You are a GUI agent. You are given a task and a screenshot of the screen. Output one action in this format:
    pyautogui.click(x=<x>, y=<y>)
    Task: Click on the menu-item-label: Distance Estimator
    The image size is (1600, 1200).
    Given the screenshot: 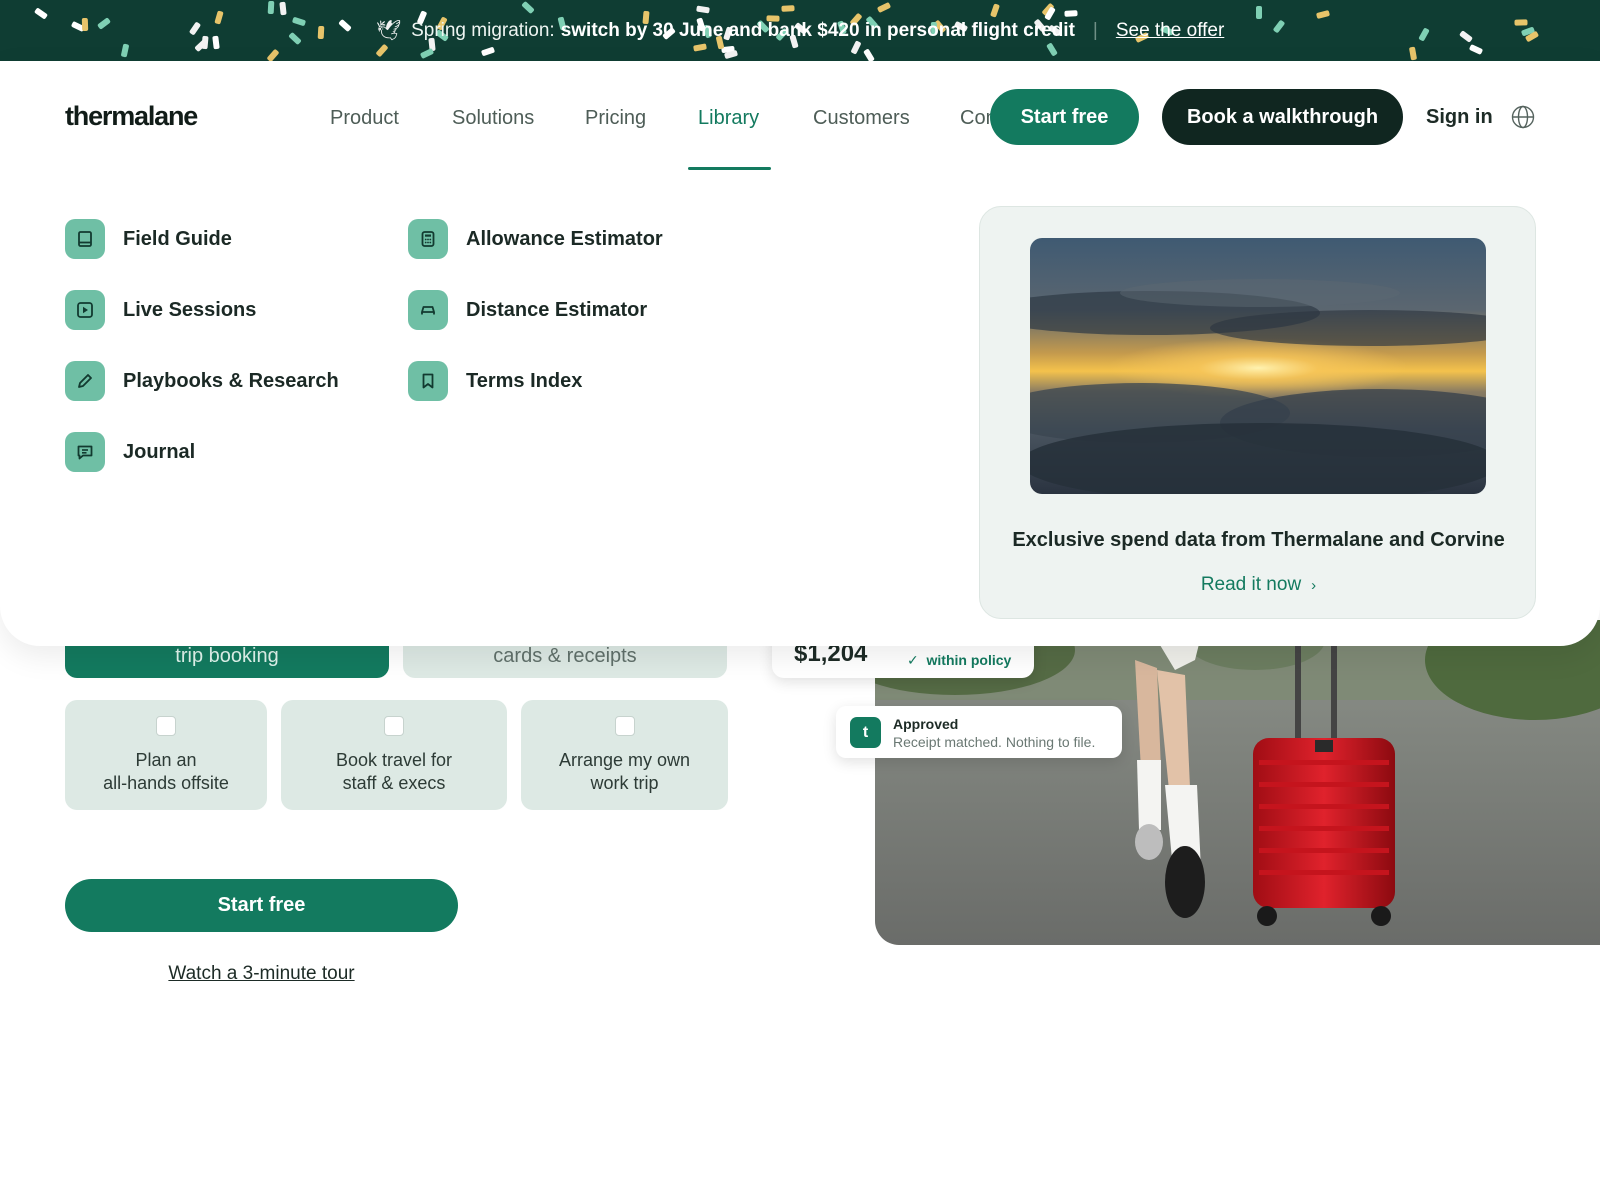 What is the action you would take?
    pyautogui.click(x=557, y=309)
    